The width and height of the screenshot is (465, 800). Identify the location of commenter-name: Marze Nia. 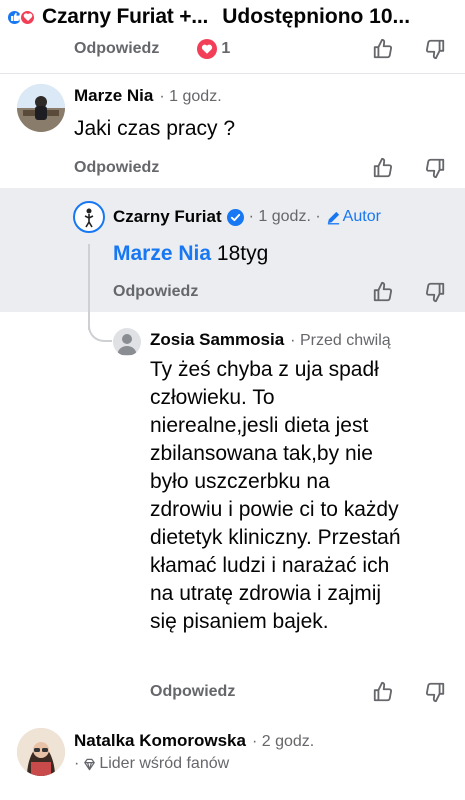
(113, 96).